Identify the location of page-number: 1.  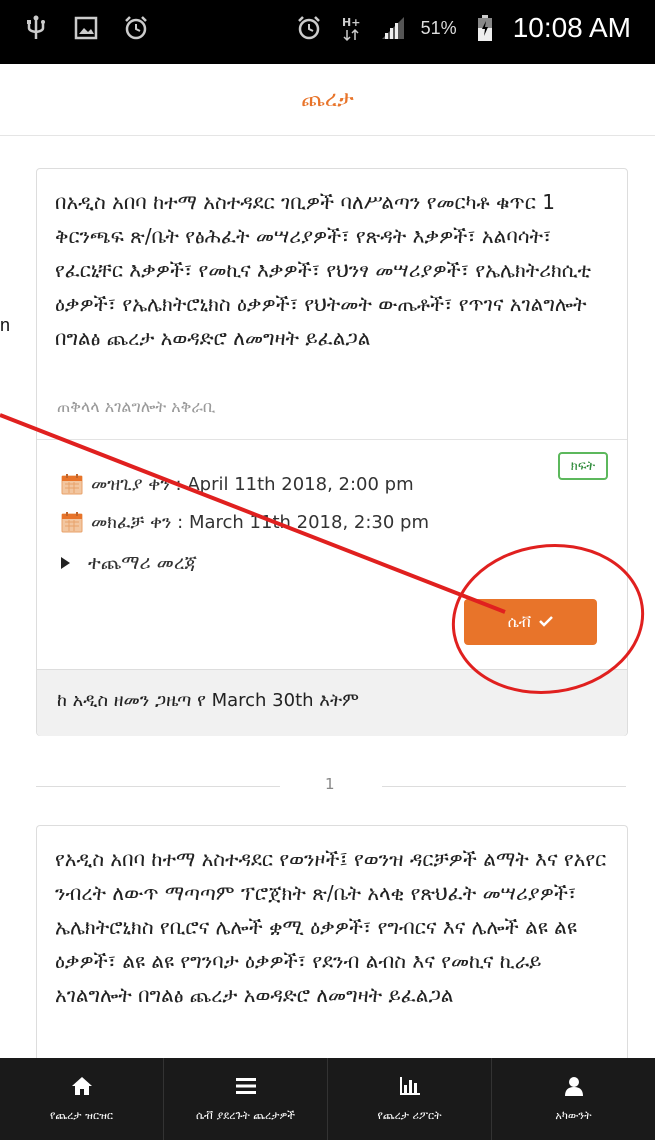
(330, 784).